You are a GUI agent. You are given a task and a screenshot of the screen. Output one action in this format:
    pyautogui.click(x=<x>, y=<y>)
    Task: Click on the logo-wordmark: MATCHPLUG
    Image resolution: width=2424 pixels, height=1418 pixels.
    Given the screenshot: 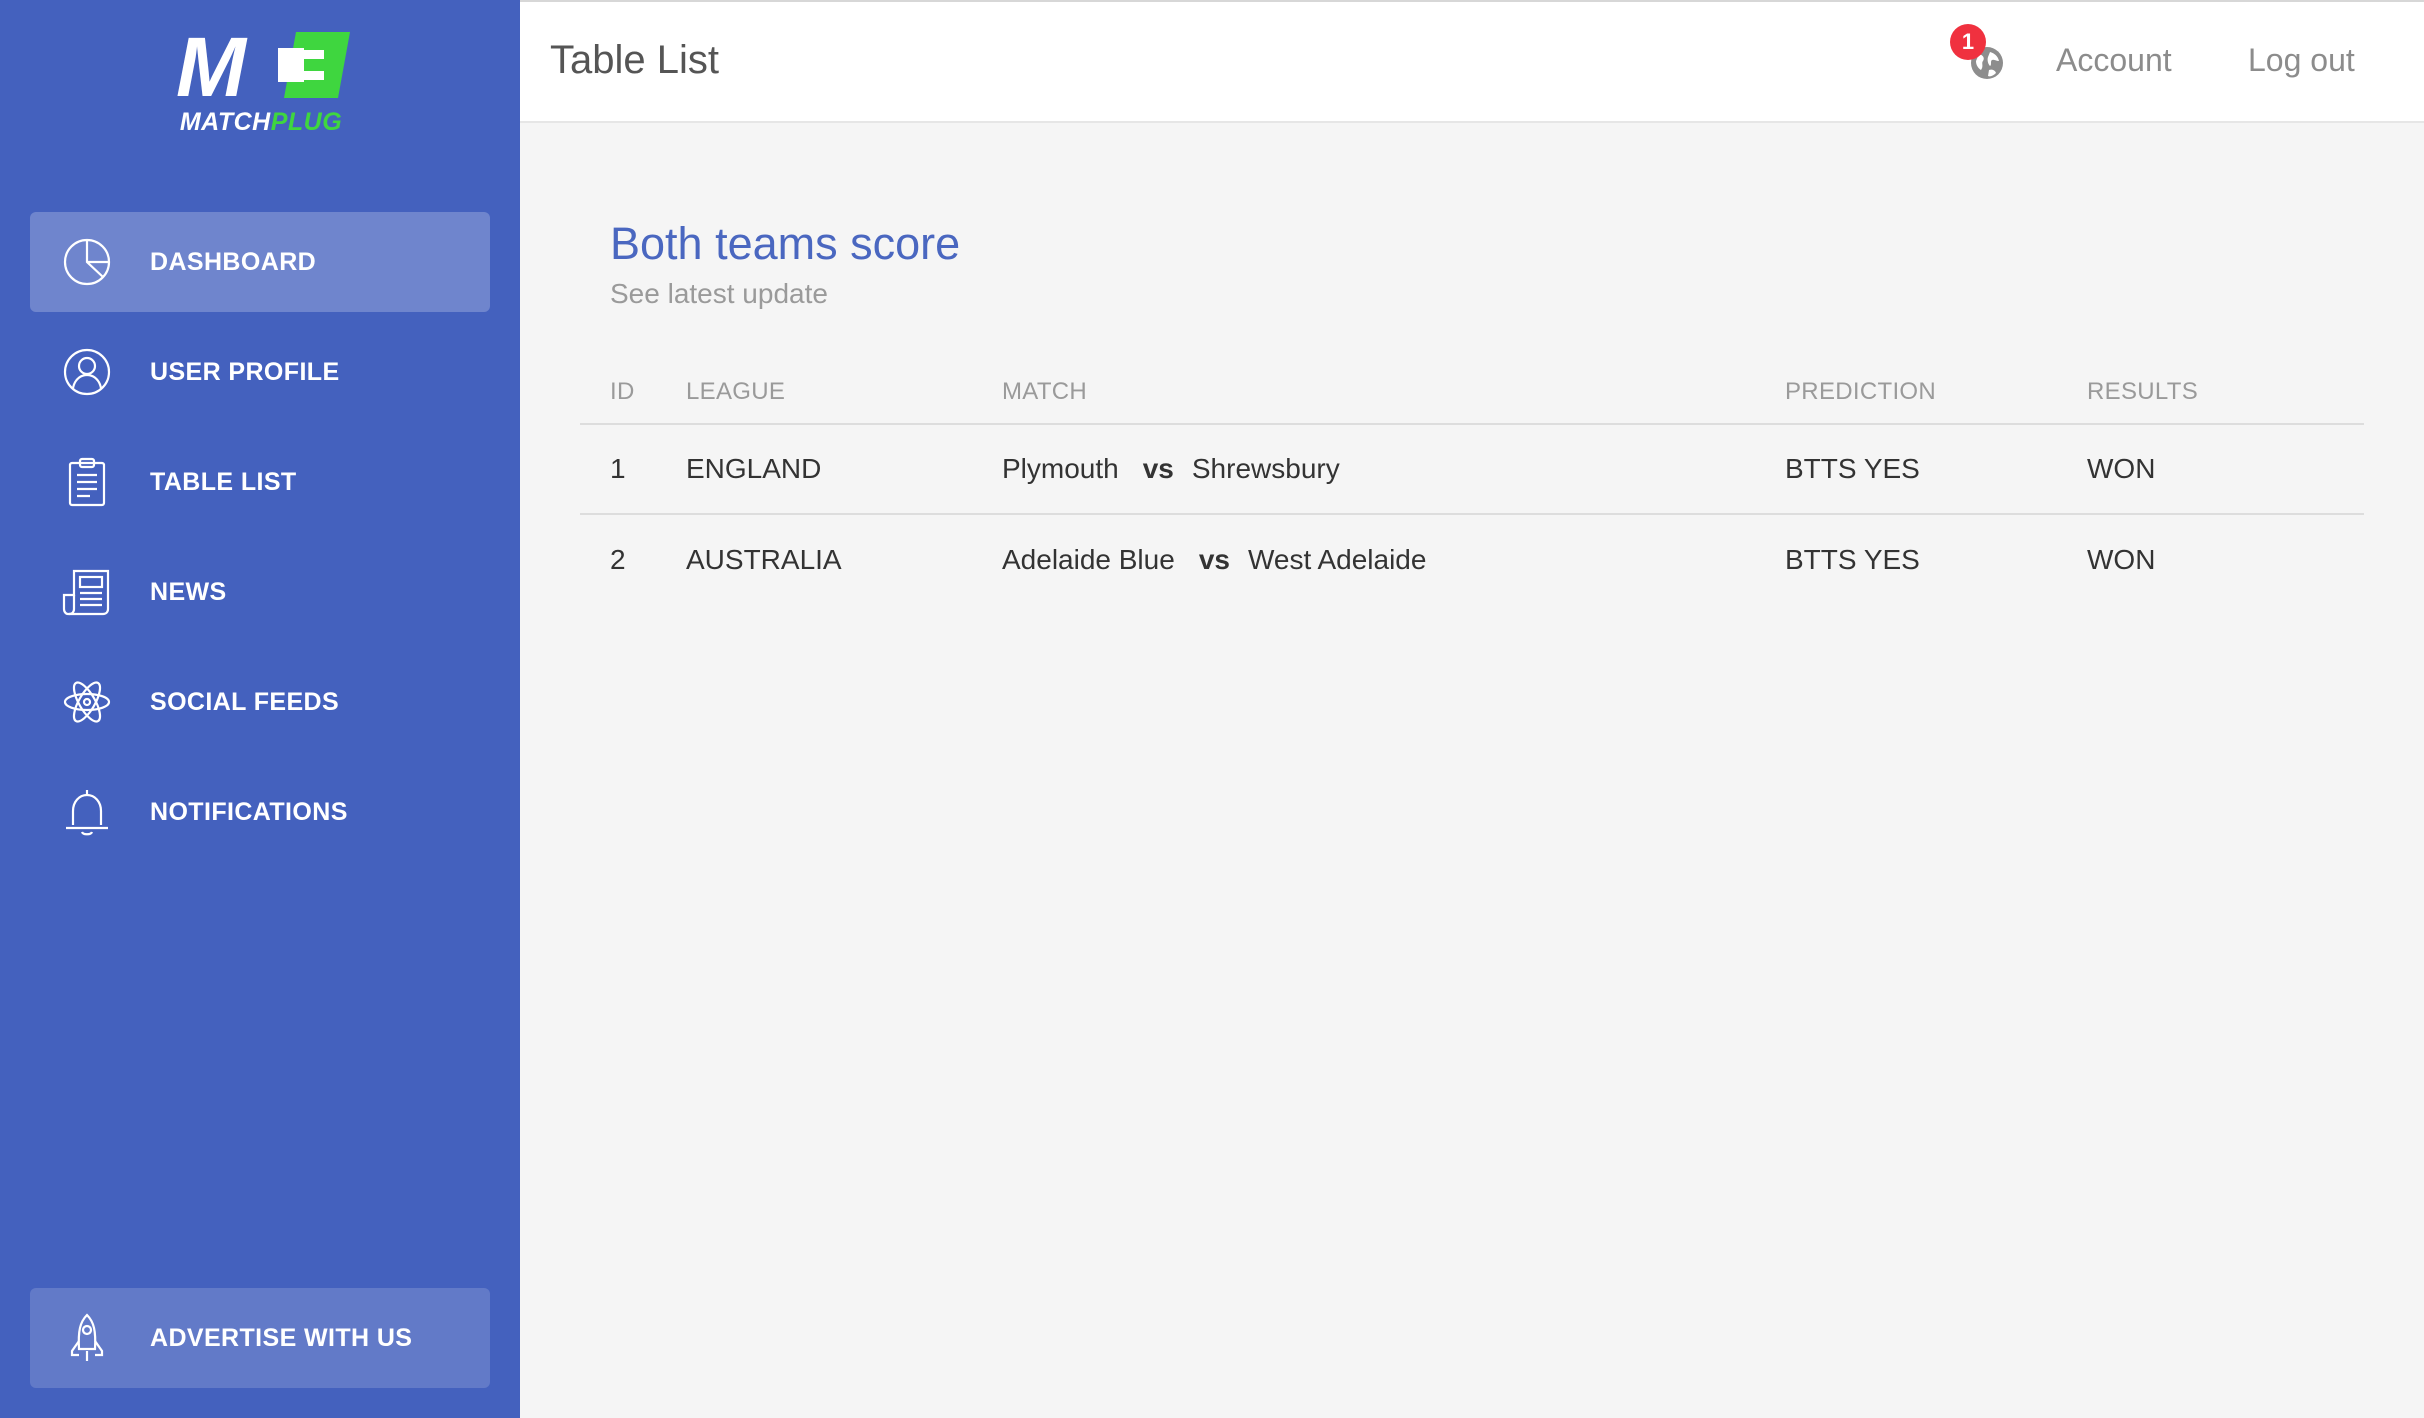 What is the action you would take?
    pyautogui.click(x=261, y=122)
    